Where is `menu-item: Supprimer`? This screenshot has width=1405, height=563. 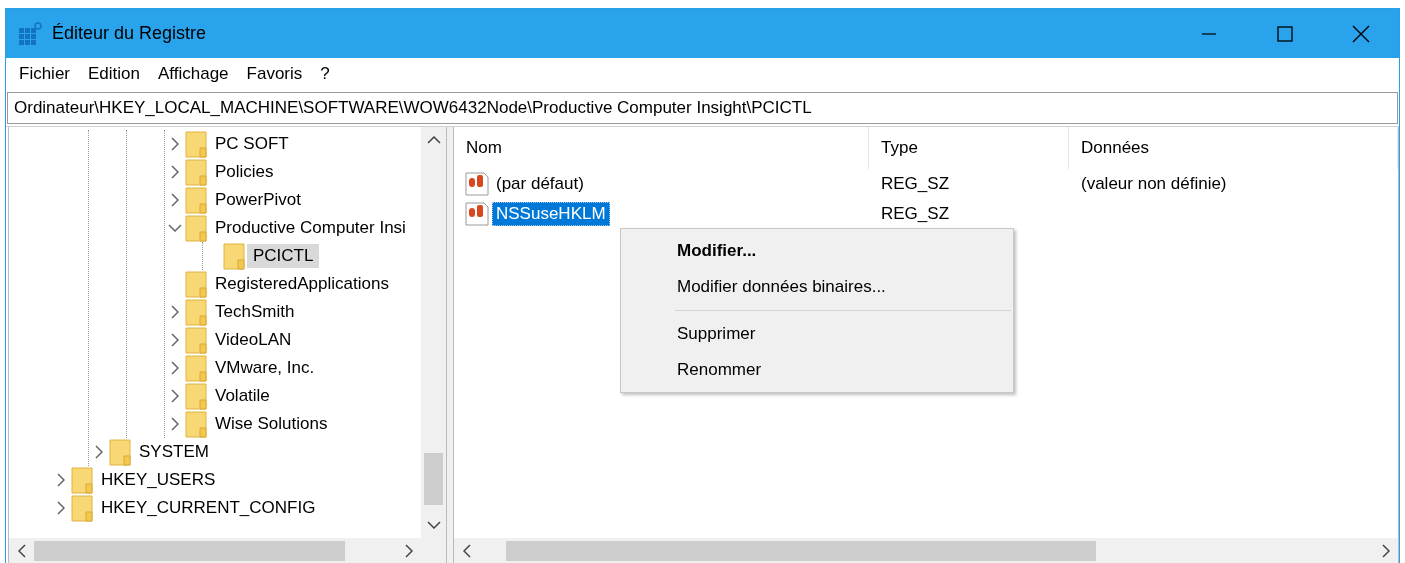 menu-item: Supprimer is located at coordinates (817, 334).